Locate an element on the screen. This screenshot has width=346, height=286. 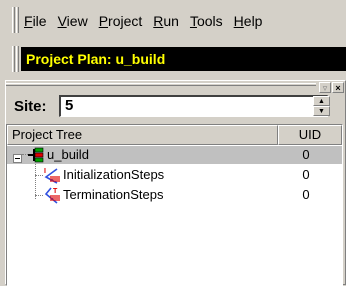
site-input: 5 is located at coordinates (193, 106).